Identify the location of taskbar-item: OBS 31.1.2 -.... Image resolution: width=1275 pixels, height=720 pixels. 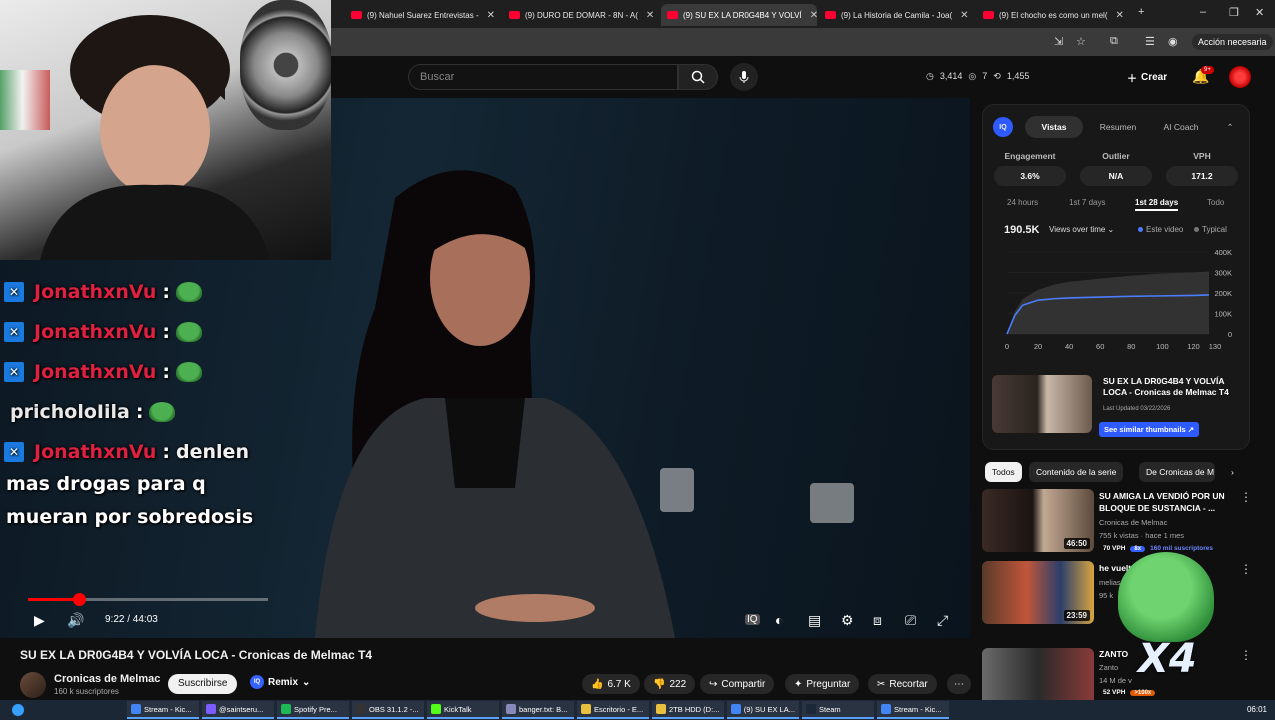
(388, 710).